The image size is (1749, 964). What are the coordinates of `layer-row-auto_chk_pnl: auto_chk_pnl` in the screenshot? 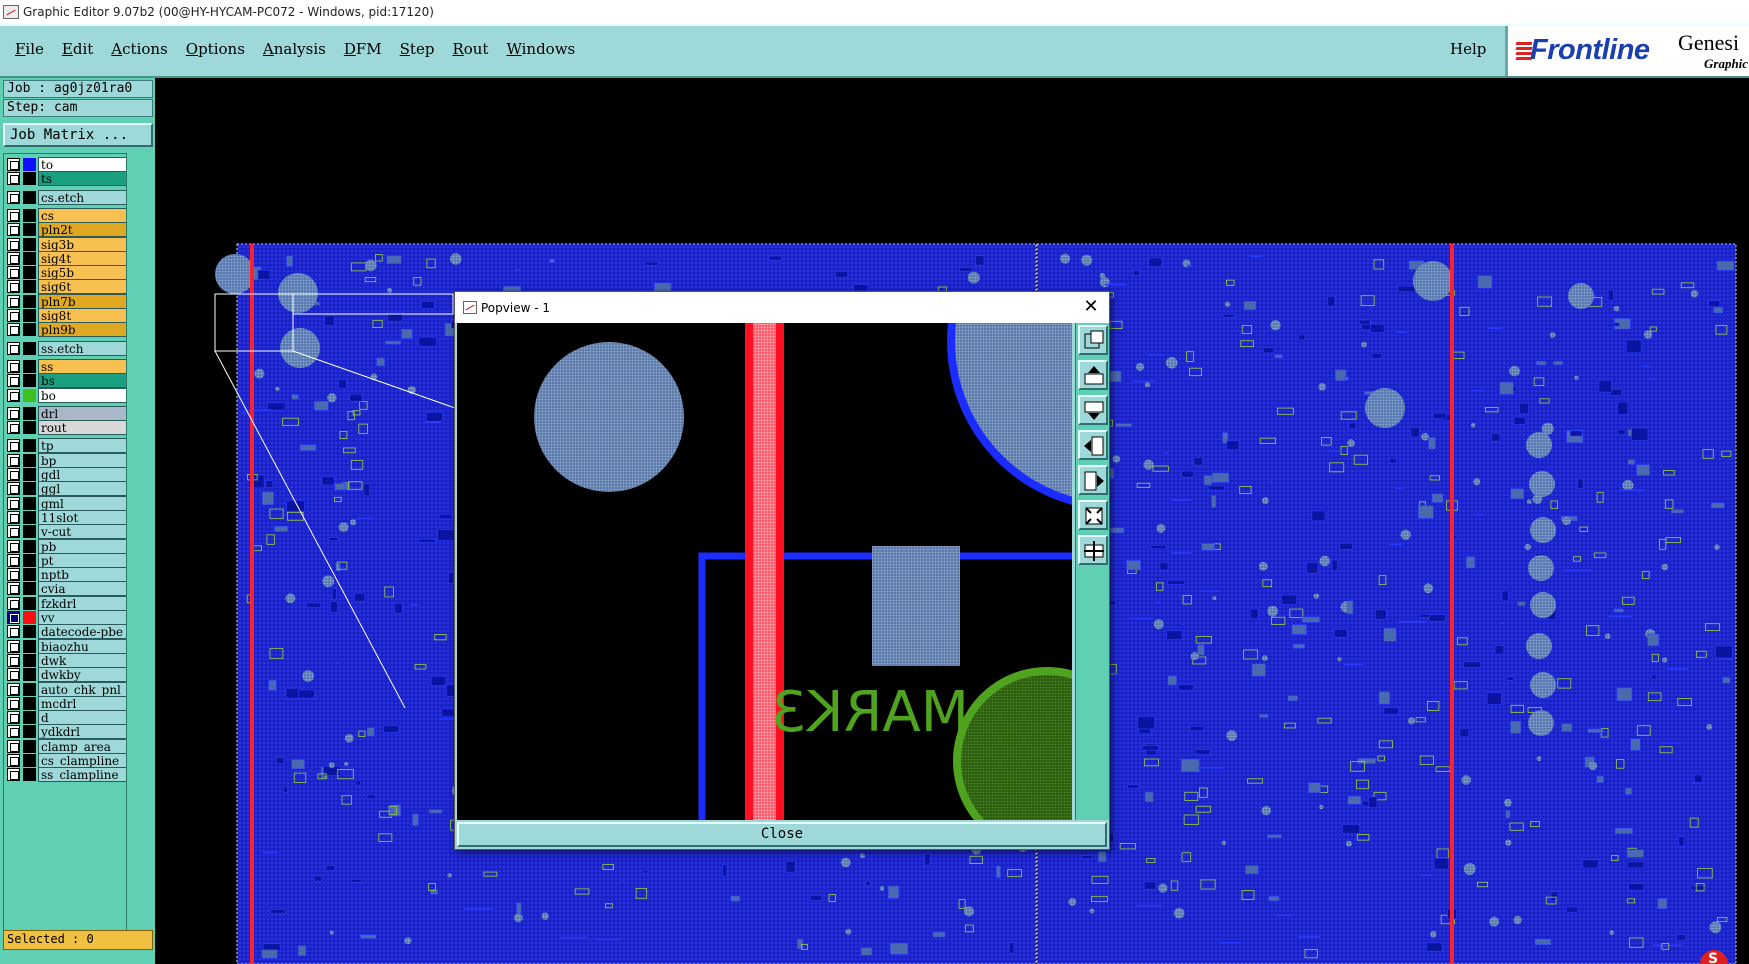 It's located at (66, 689).